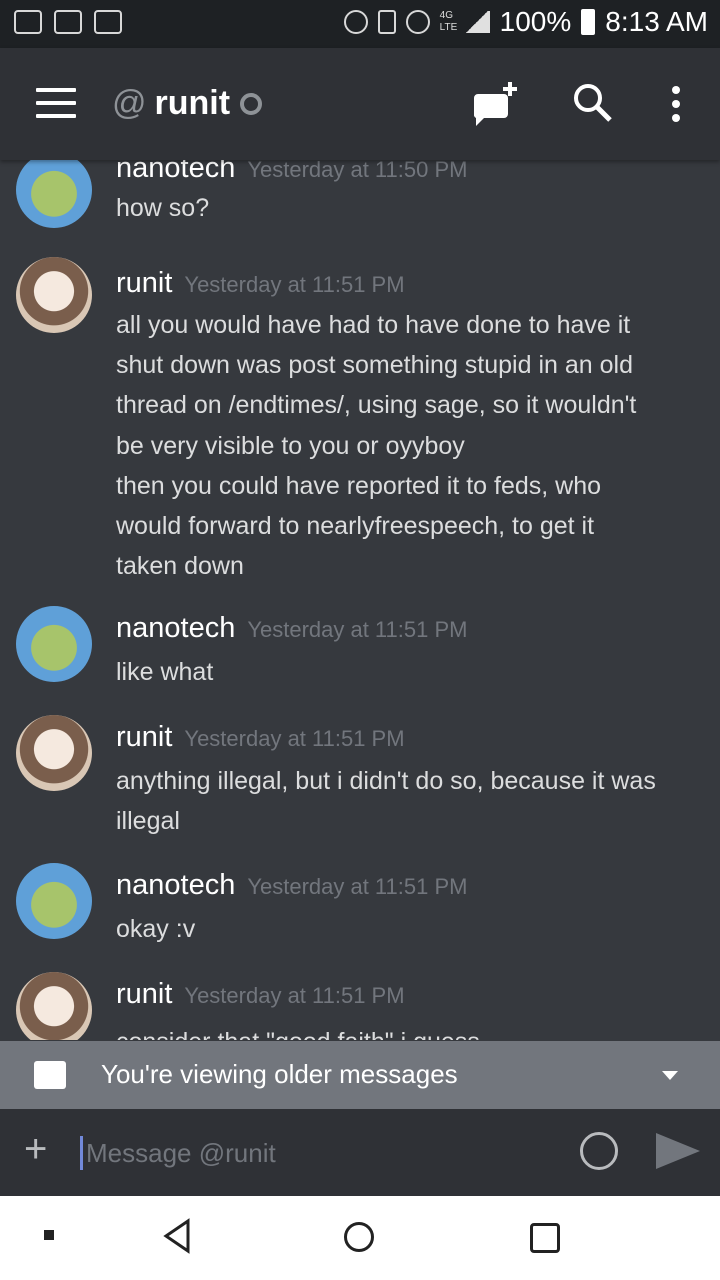 This screenshot has width=720, height=1280. Describe the element at coordinates (676, 104) in the screenshot. I see `more-vertical-icon` at that location.